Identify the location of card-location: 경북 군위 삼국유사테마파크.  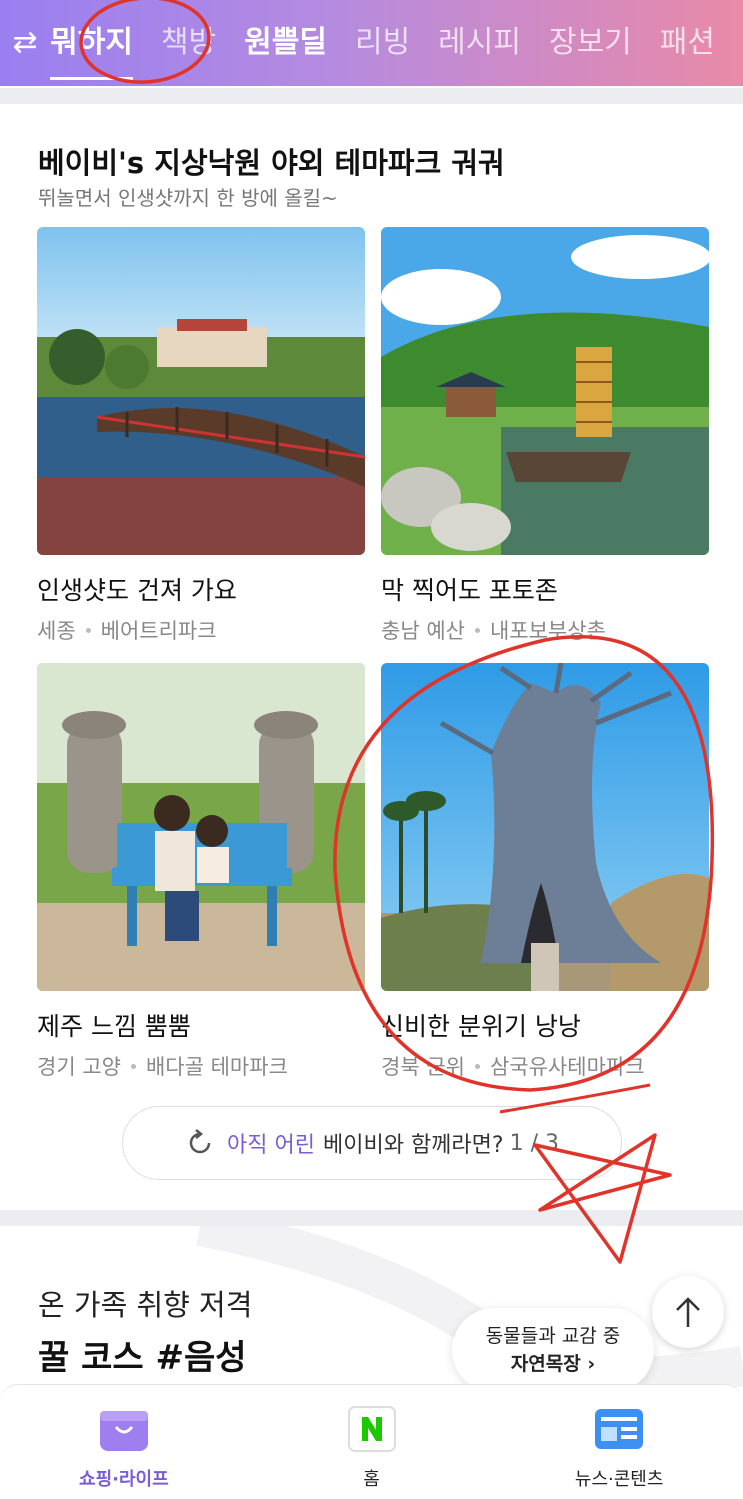
(545, 1066).